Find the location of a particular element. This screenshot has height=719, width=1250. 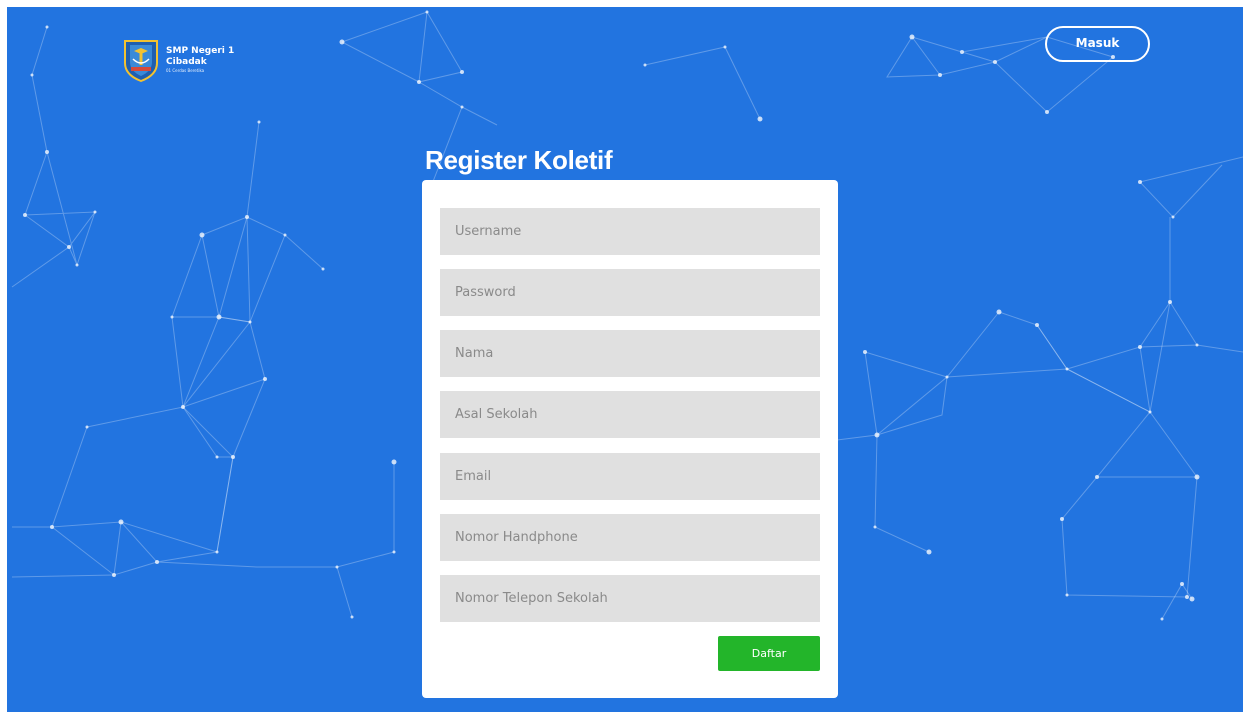

brand-slogan: 01 Cerdas Beretika is located at coordinates (185, 70).